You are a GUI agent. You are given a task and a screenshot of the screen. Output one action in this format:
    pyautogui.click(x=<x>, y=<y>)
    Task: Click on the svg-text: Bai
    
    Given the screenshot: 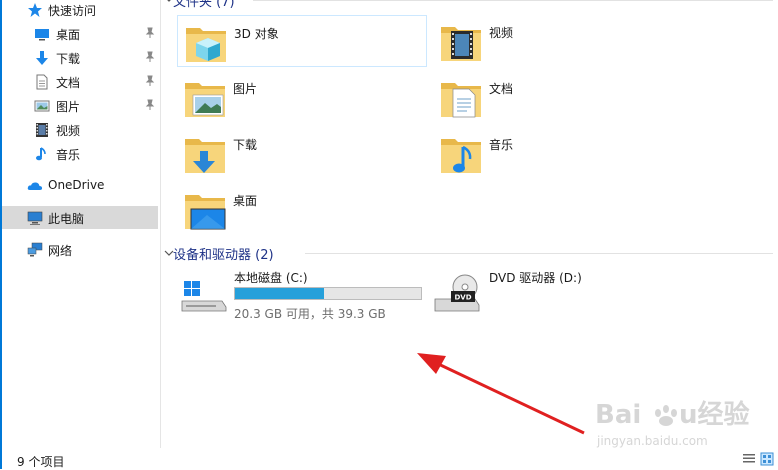 What is the action you would take?
    pyautogui.click(x=618, y=415)
    